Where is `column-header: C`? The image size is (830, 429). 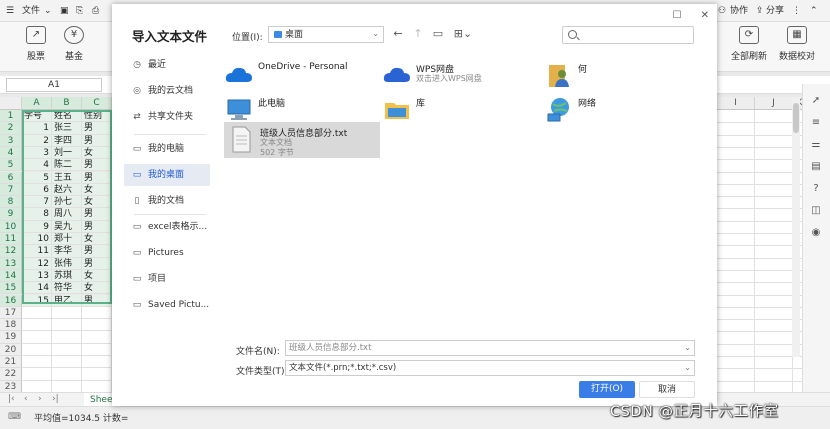 column-header: C is located at coordinates (97, 103).